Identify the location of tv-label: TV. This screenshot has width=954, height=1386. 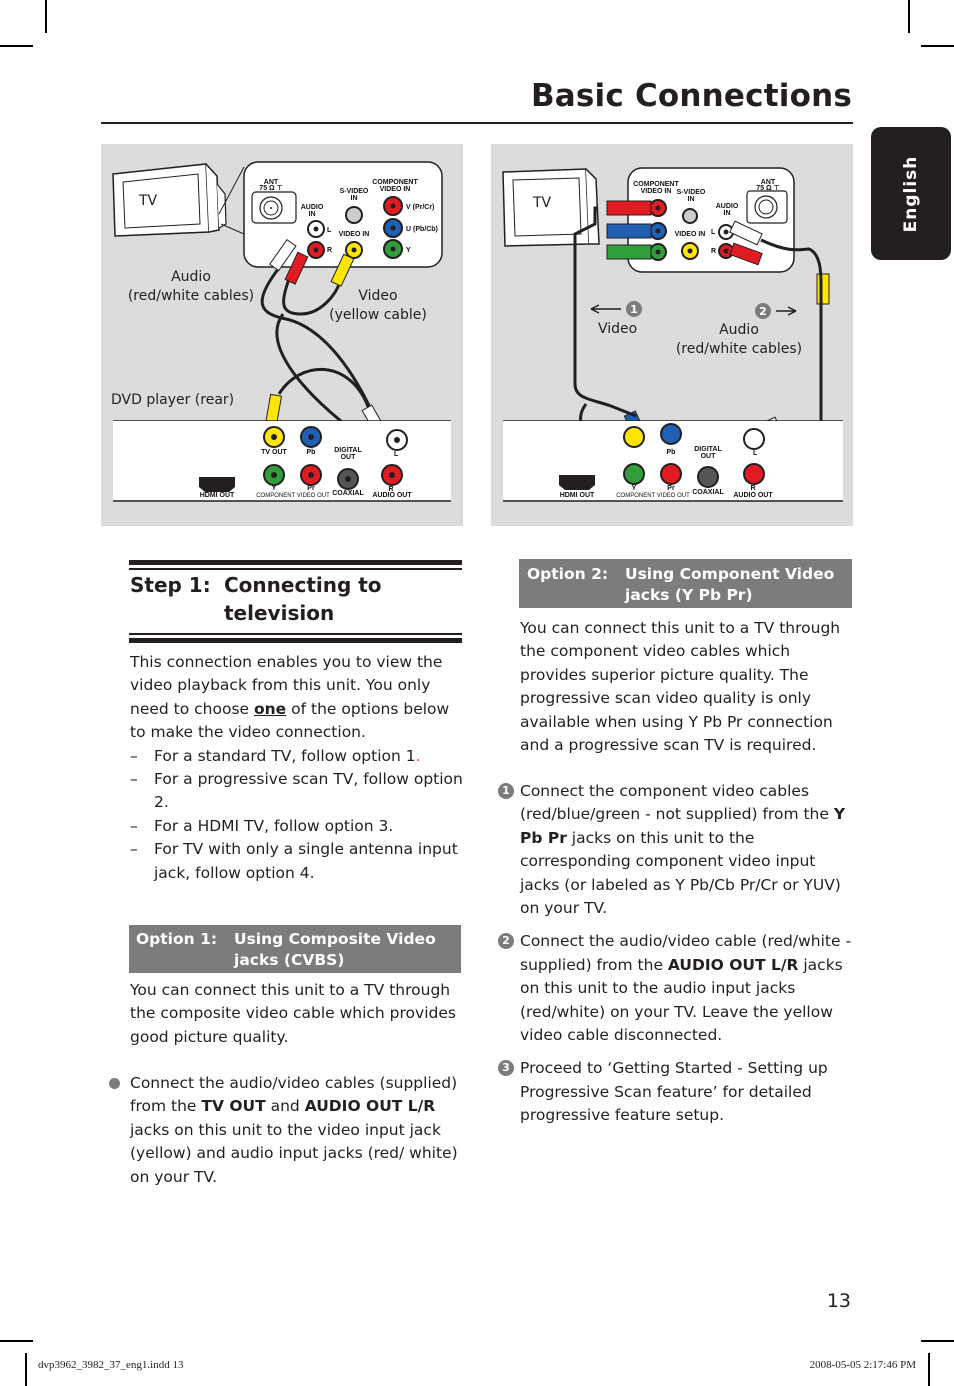
(148, 201).